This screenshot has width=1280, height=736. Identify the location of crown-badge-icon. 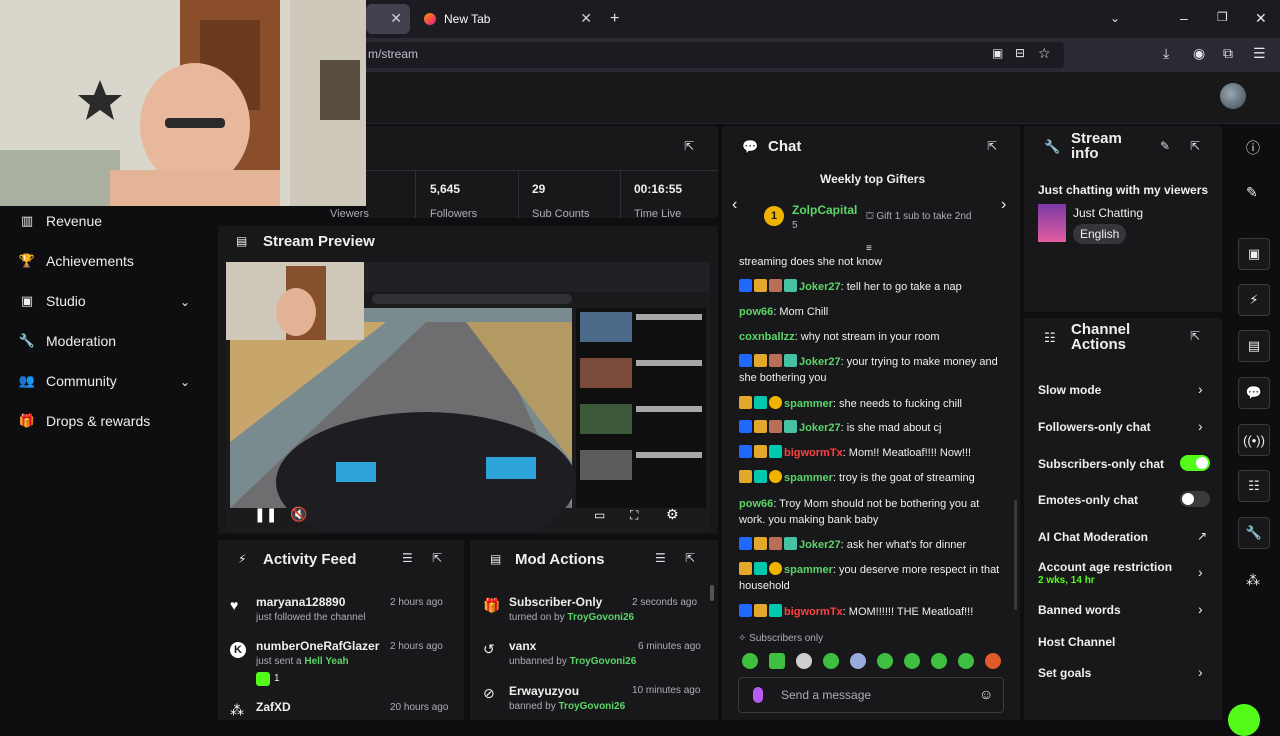
(745, 568).